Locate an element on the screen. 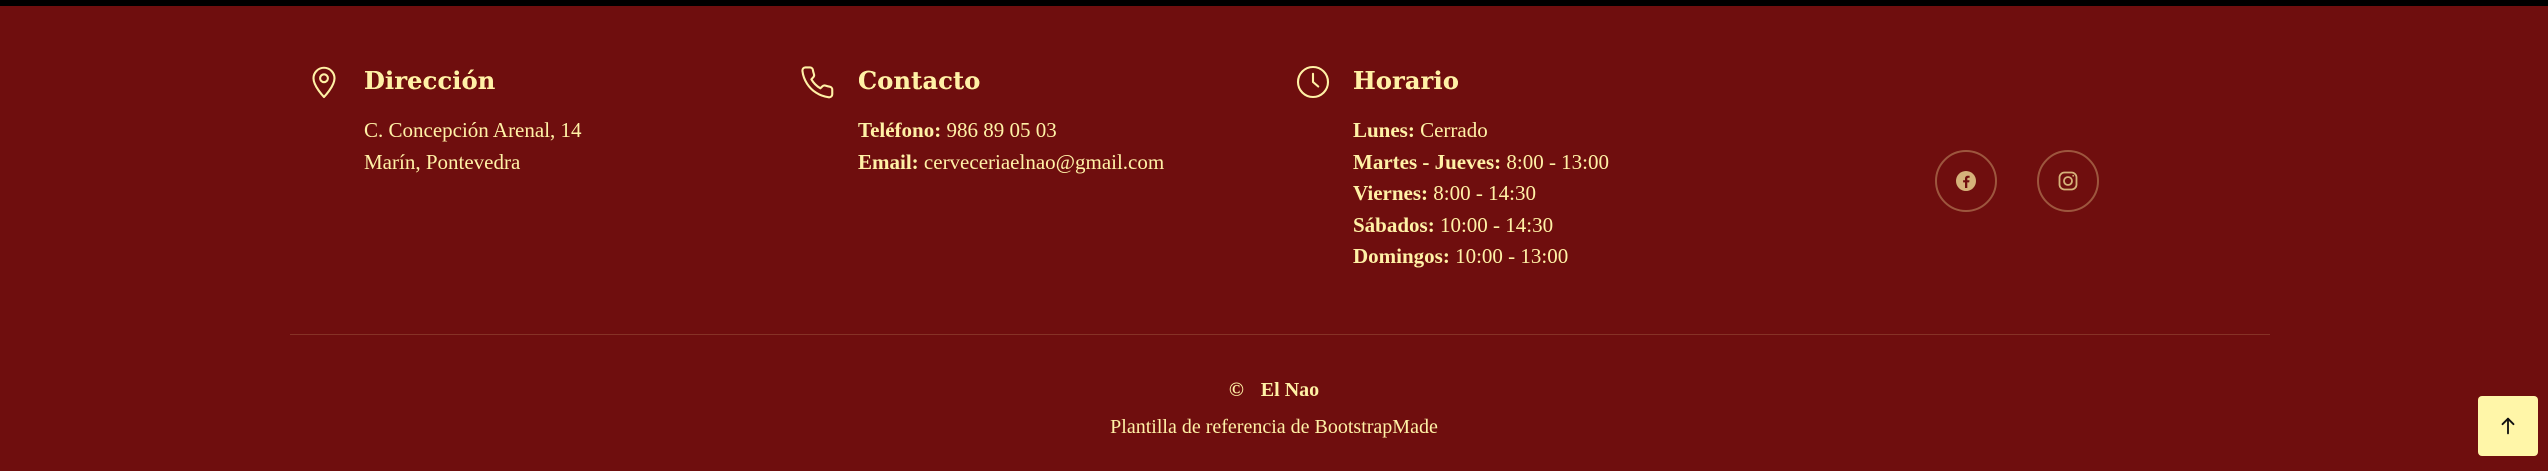  clock-icon is located at coordinates (1313, 82).